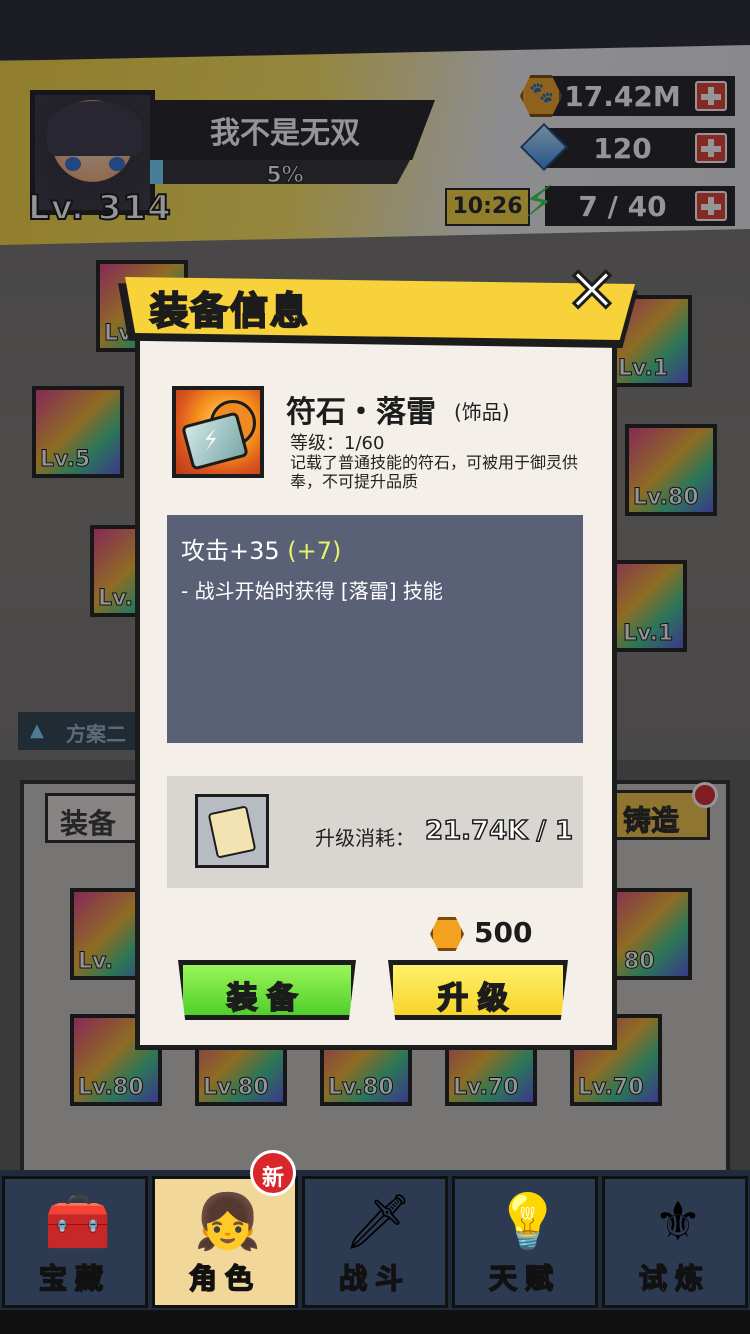 The width and height of the screenshot is (750, 1334). Describe the element at coordinates (234, 551) in the screenshot. I see `stat-attack-value: 攻击+35` at that location.